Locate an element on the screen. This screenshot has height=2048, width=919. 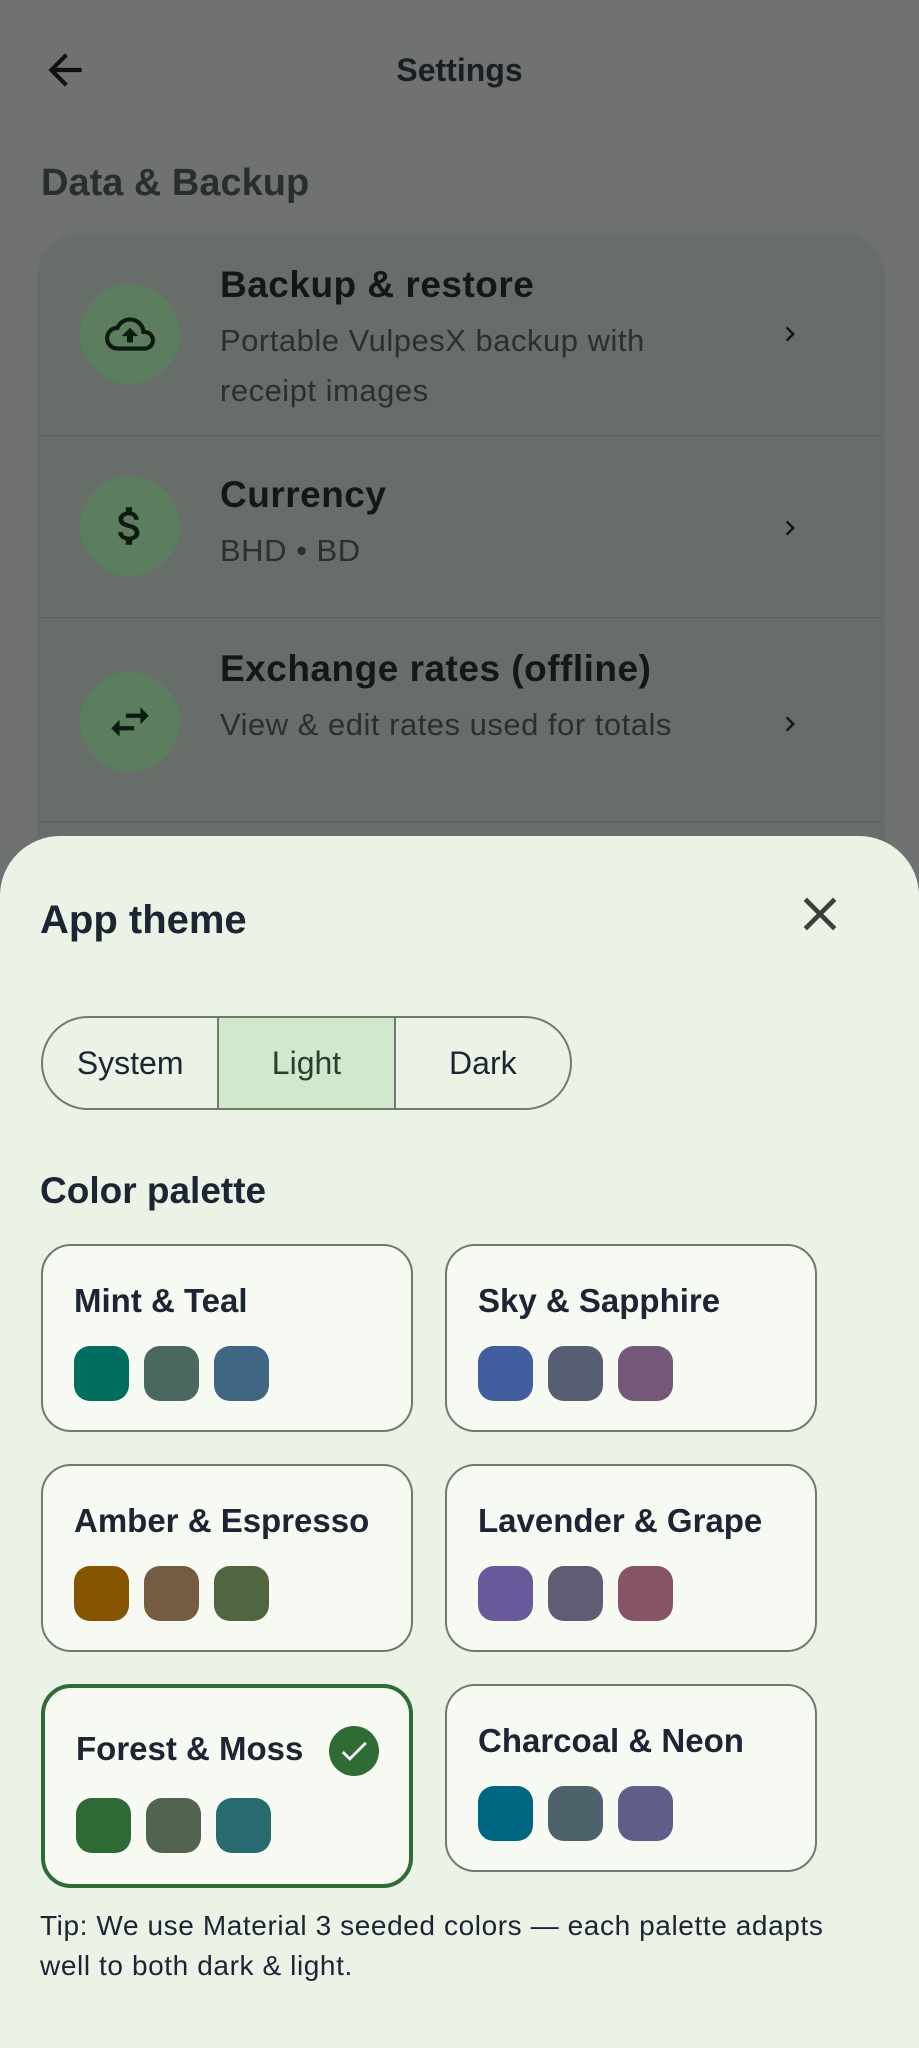
swap-icon is located at coordinates (130, 722).